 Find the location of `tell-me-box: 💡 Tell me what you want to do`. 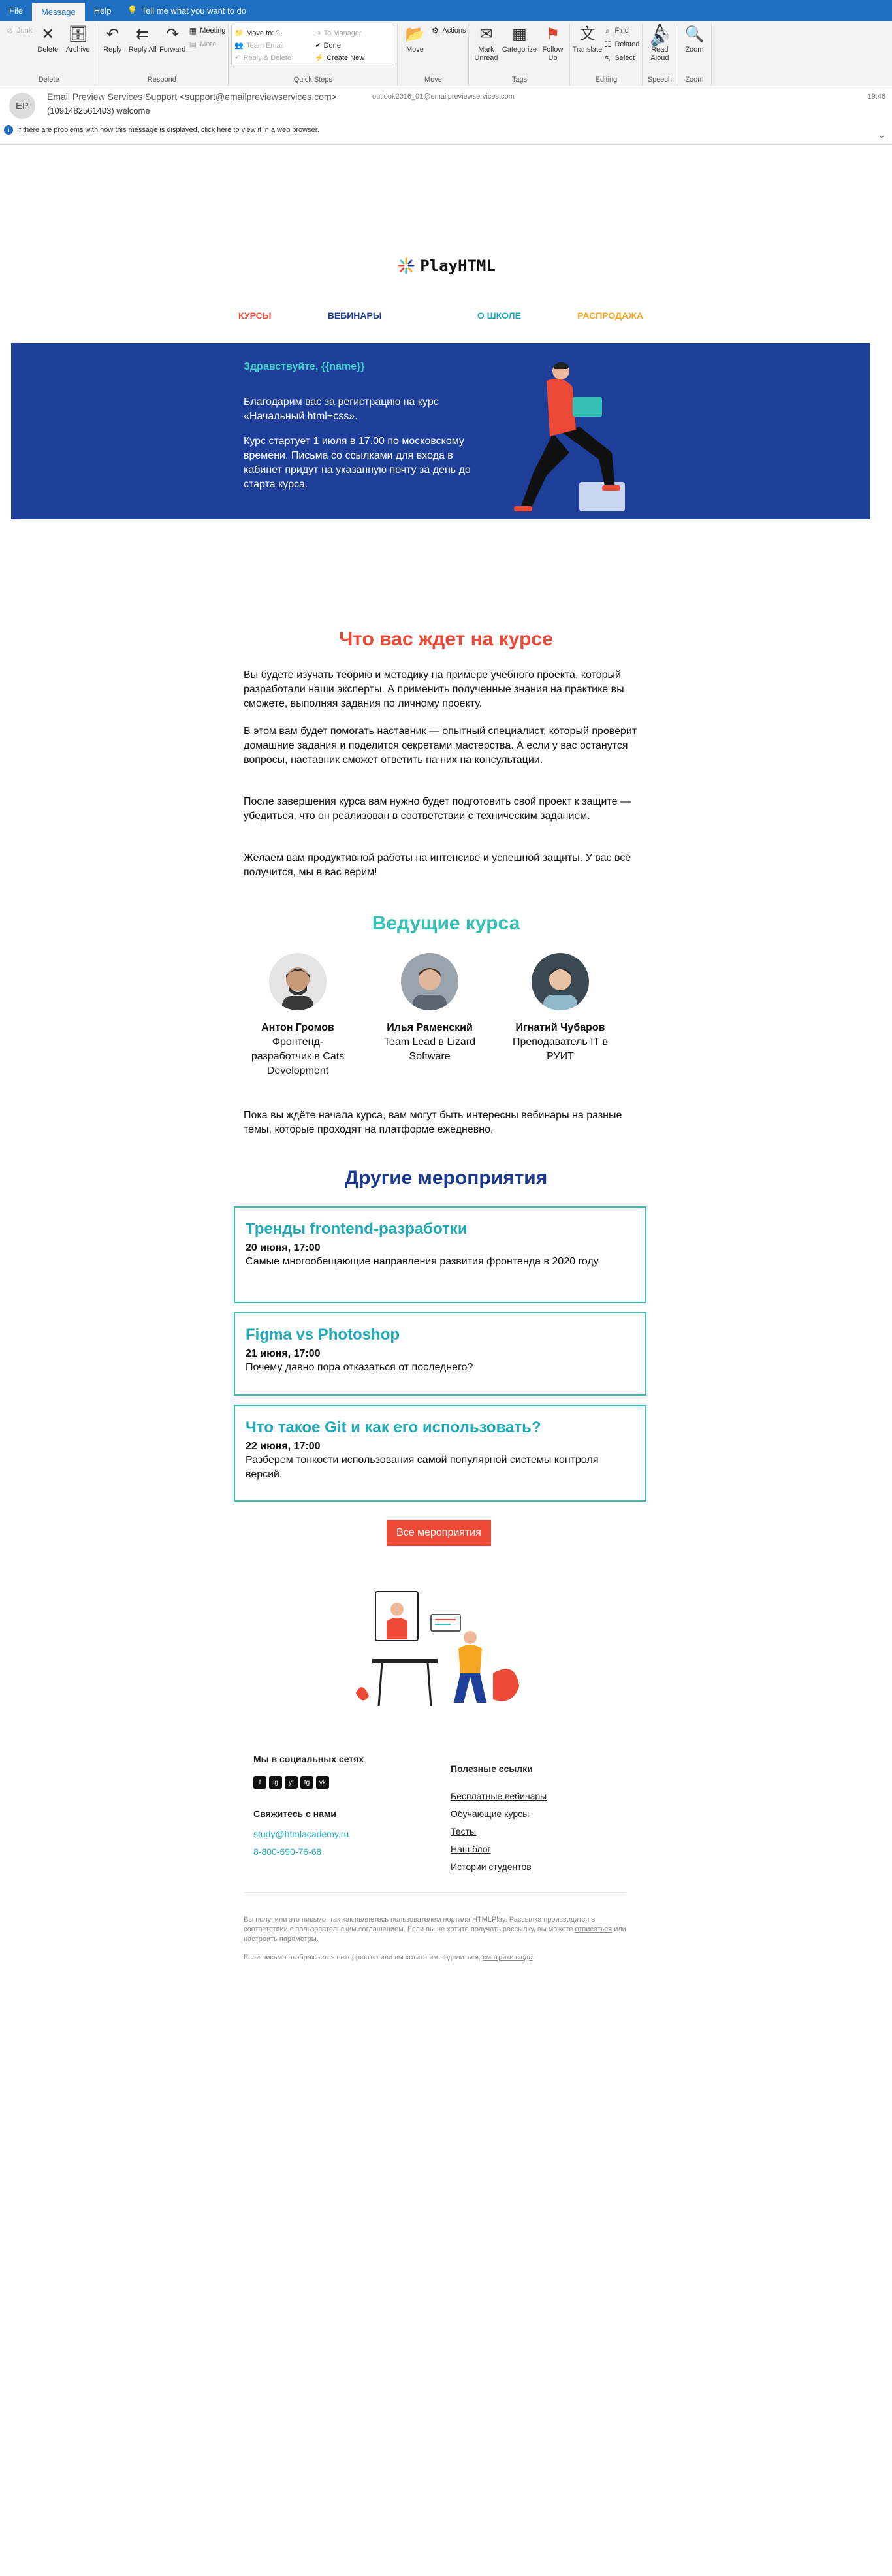

tell-me-box: 💡 Tell me what you want to do is located at coordinates (183, 10).